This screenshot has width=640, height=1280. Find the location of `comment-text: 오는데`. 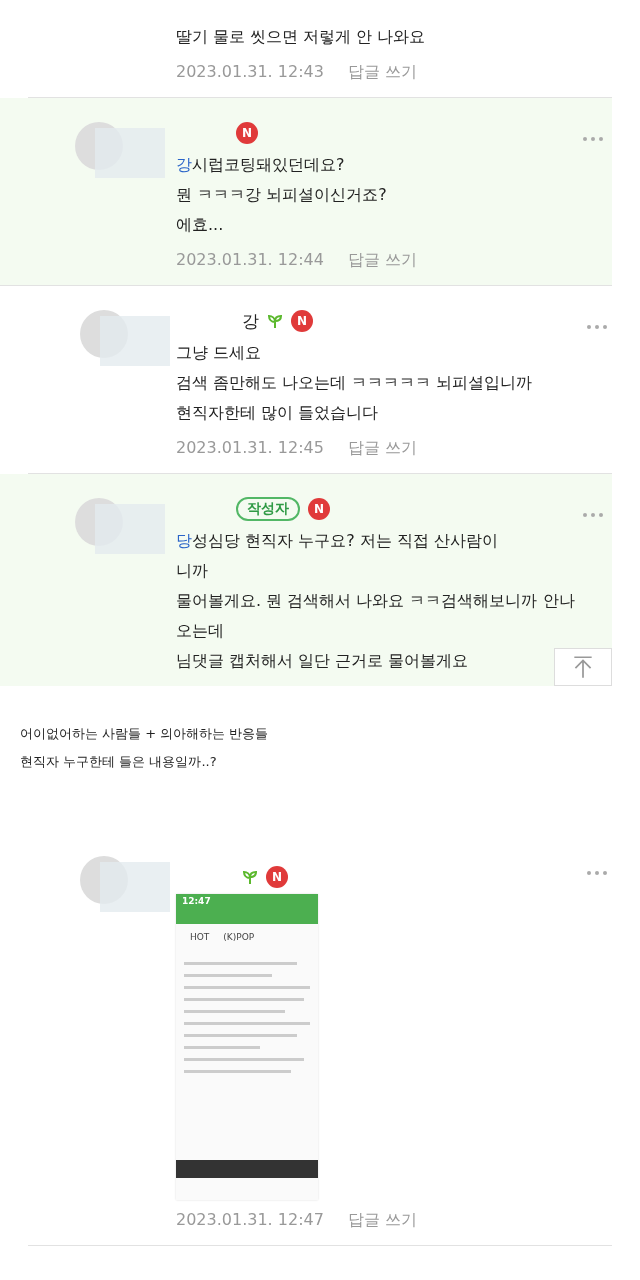

comment-text: 오는데 is located at coordinates (200, 631).